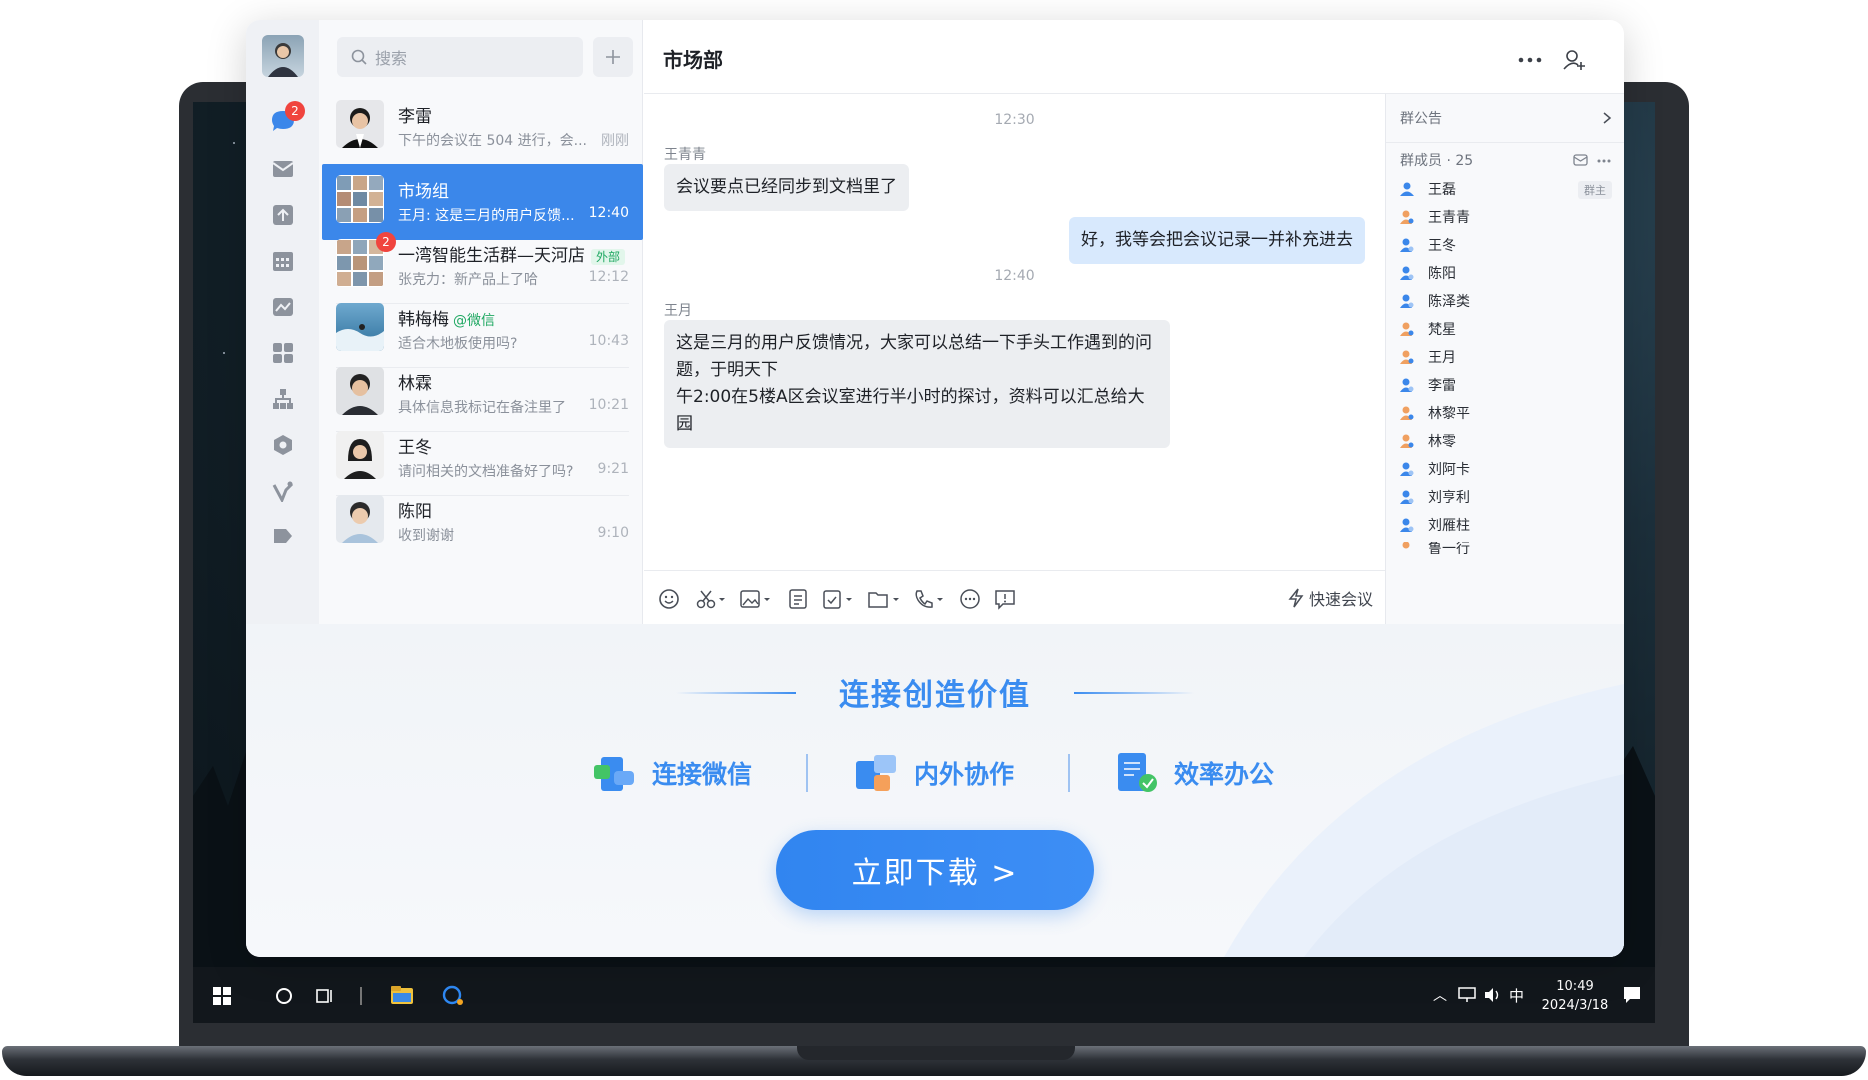 The image size is (1868, 1080). What do you see at coordinates (1428, 189) in the screenshot?
I see `member-item: 王磊` at bounding box center [1428, 189].